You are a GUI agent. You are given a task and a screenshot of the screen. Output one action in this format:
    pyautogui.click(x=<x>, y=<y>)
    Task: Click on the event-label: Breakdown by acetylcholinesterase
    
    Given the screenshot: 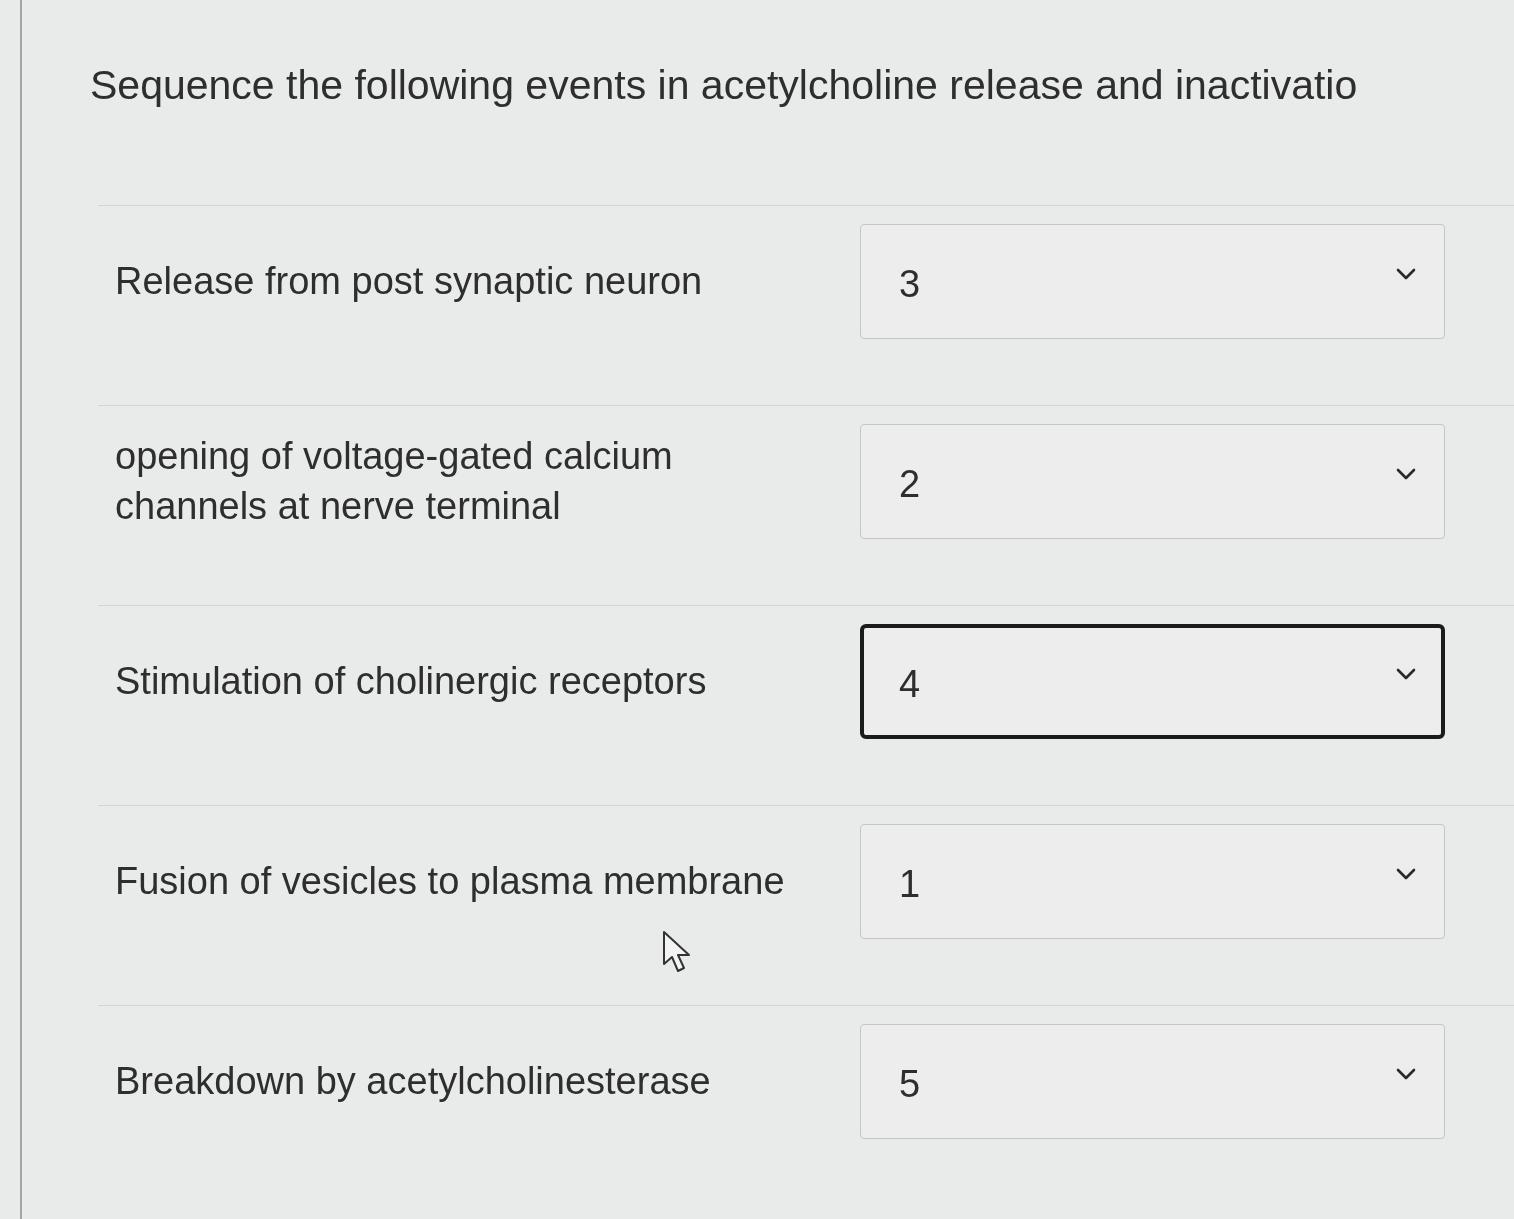 What is the action you would take?
    pyautogui.click(x=413, y=1081)
    